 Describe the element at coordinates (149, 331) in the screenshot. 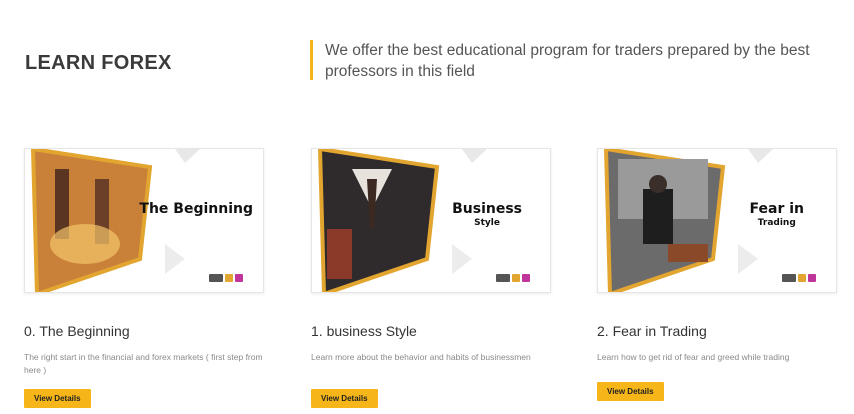

I see `card-title: 0. The Beginning` at that location.